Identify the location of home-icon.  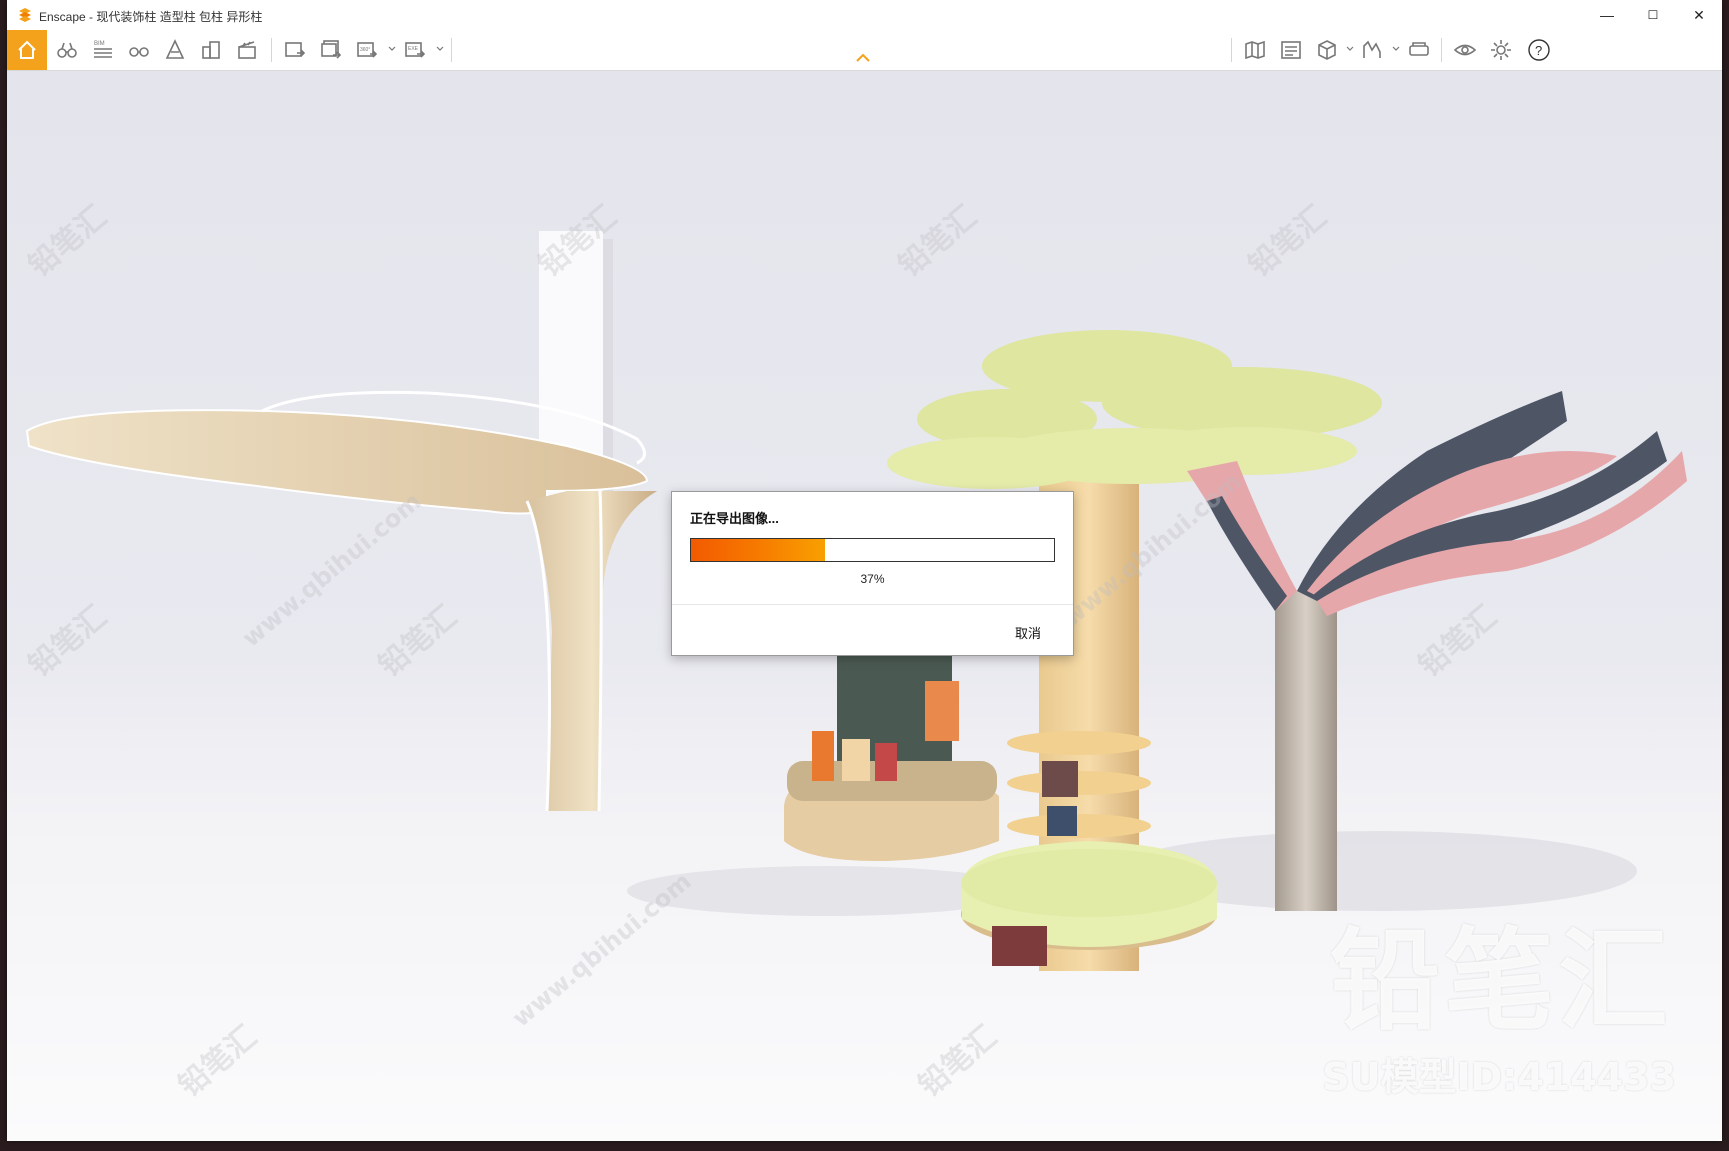
(27, 49).